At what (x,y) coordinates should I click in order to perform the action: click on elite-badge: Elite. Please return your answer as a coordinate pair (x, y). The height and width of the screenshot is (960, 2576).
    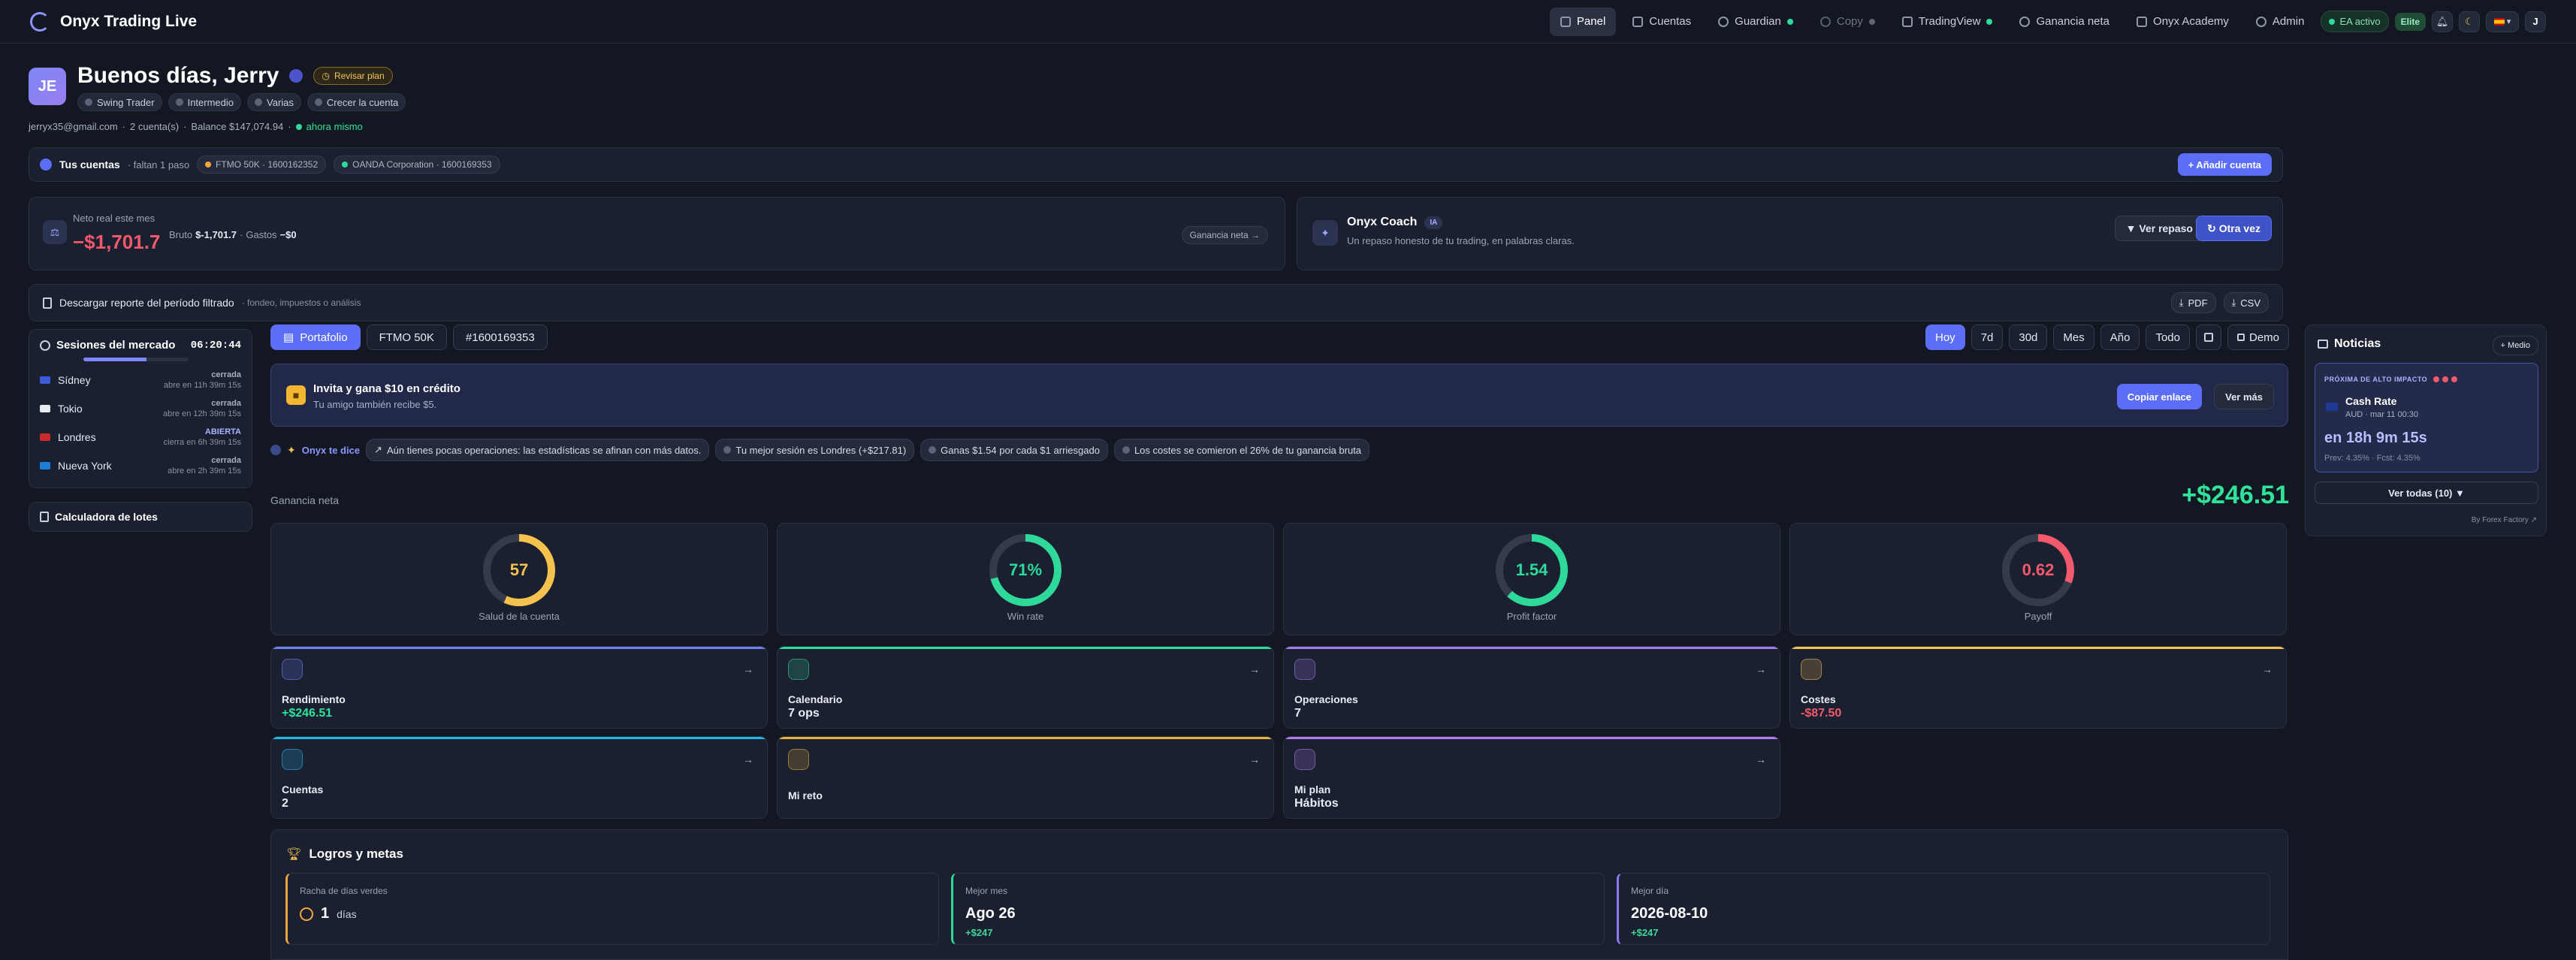
    Looking at the image, I should click on (2410, 21).